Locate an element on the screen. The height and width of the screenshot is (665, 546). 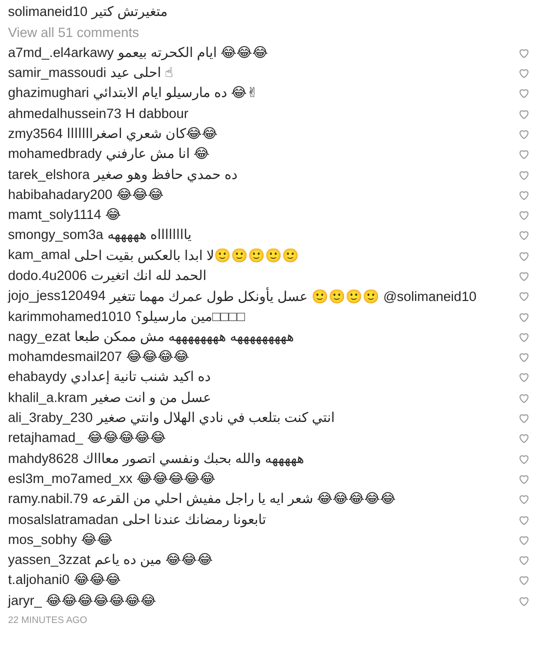
comment-text: هههههههههه ههههههههه مش ممكن طبعا is located at coordinates (184, 336).